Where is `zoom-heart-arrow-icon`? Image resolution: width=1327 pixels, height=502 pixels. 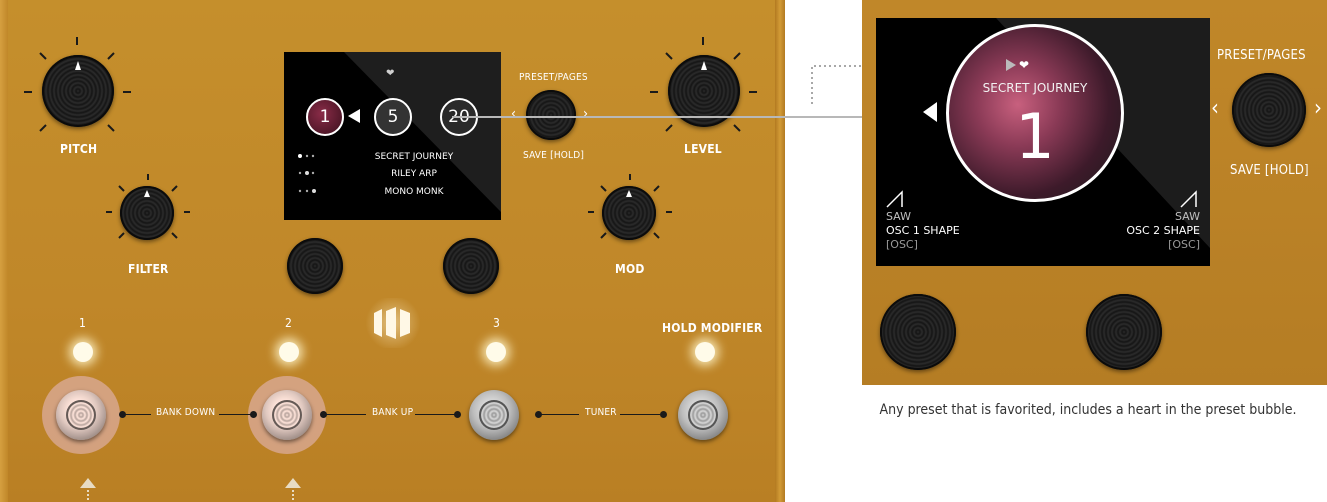 zoom-heart-arrow-icon is located at coordinates (1011, 65).